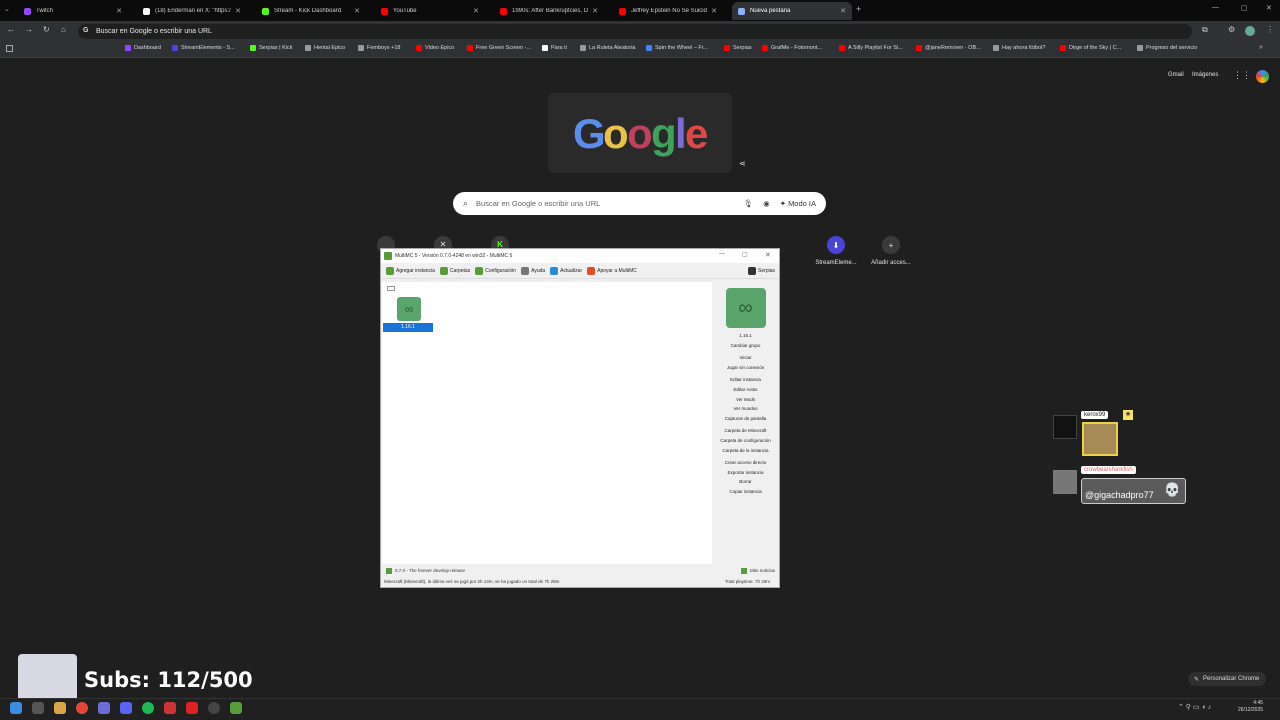 Image resolution: width=1280 pixels, height=720 pixels. Describe the element at coordinates (73, 11) in the screenshot. I see `tab-0: Twitch ✕` at that location.